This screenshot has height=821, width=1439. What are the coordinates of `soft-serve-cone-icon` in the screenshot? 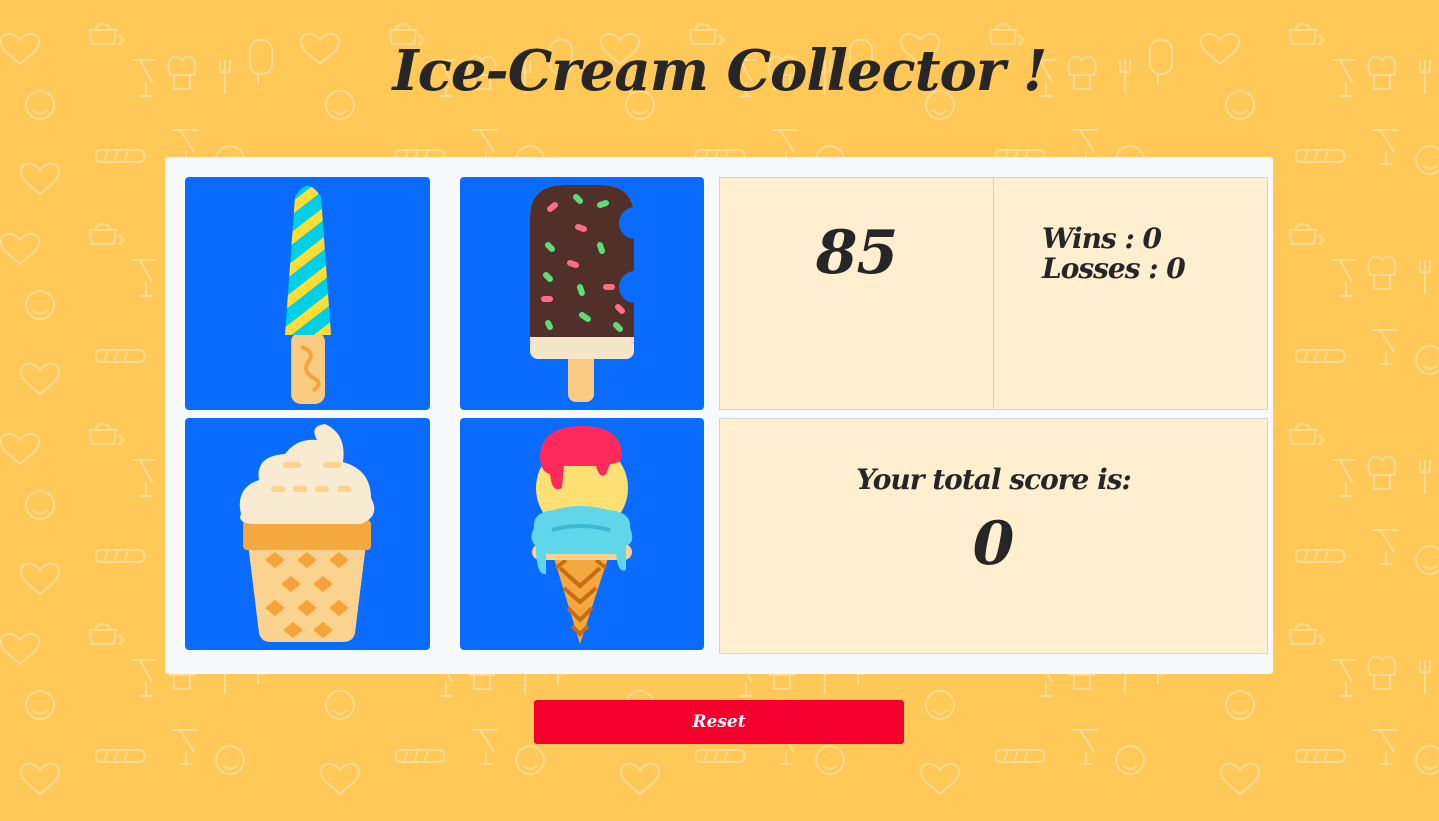 It's located at (307, 533).